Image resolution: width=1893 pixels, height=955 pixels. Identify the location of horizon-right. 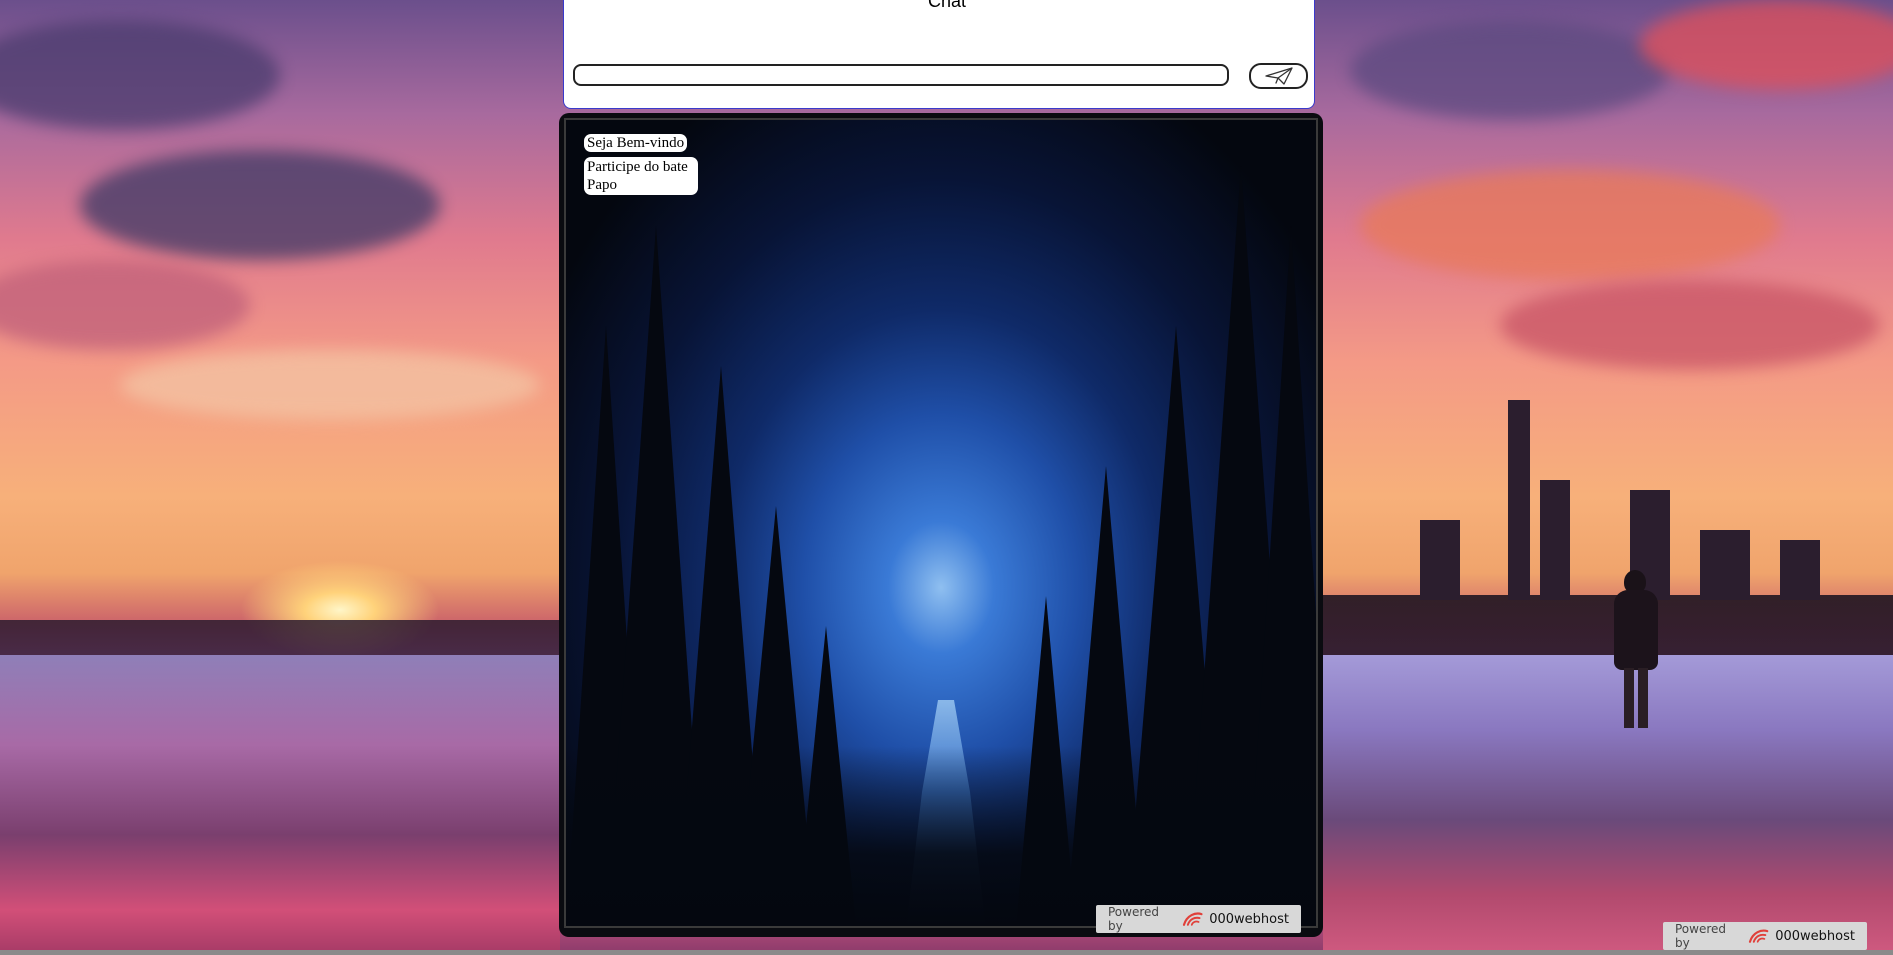
(1608, 626).